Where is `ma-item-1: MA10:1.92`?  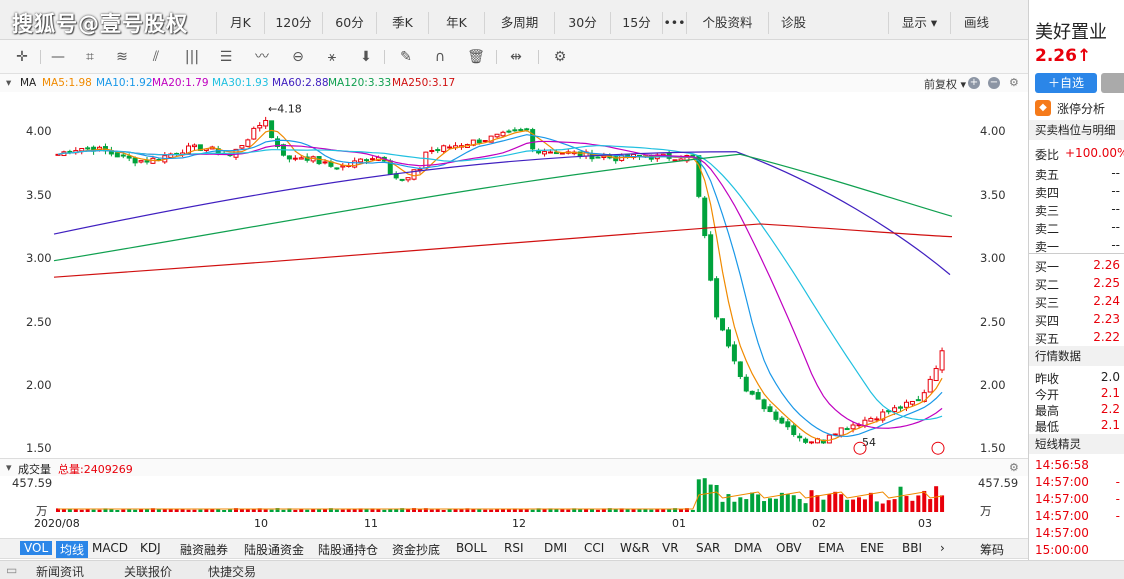 ma-item-1: MA10:1.92 is located at coordinates (124, 83).